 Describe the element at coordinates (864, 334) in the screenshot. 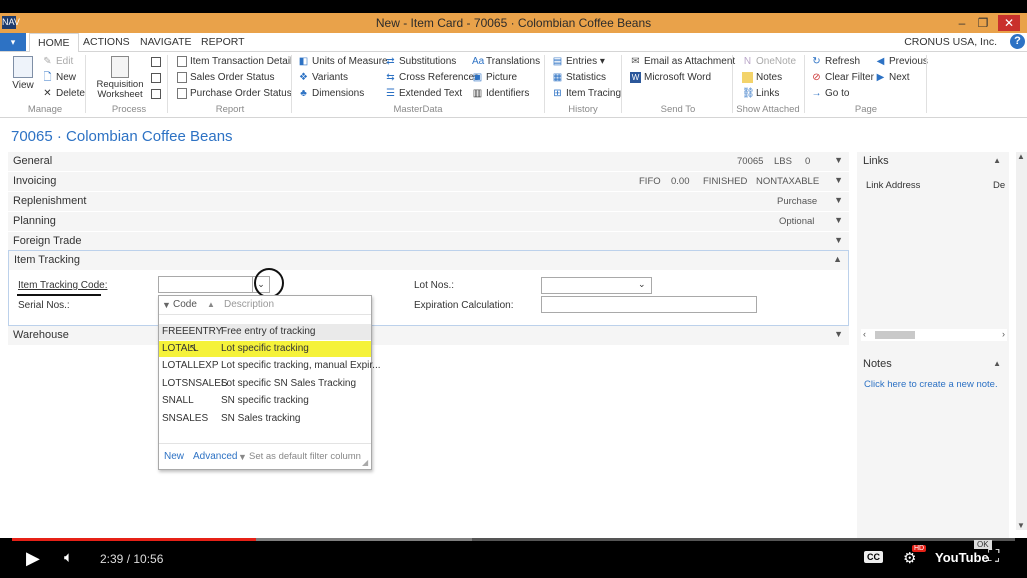

I see `scroll-left-icon: ‹` at that location.